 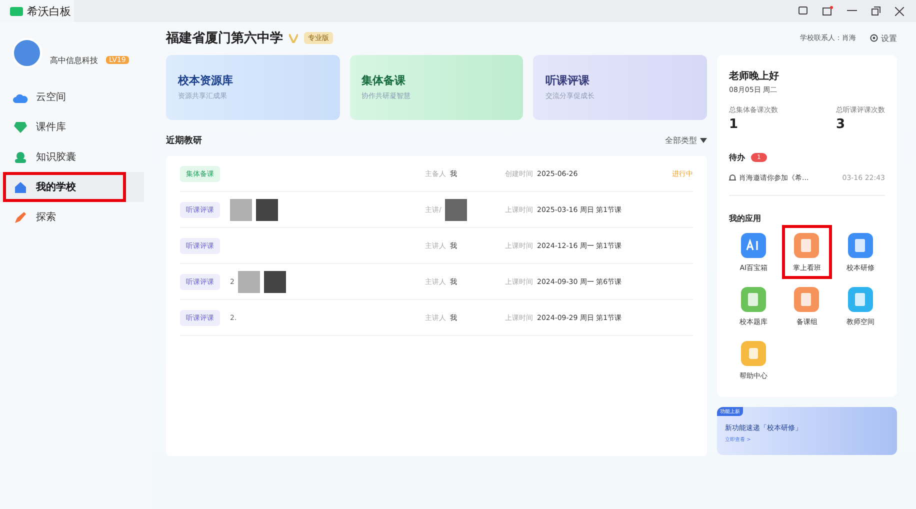 What do you see at coordinates (27, 53) in the screenshot?
I see `avatar` at bounding box center [27, 53].